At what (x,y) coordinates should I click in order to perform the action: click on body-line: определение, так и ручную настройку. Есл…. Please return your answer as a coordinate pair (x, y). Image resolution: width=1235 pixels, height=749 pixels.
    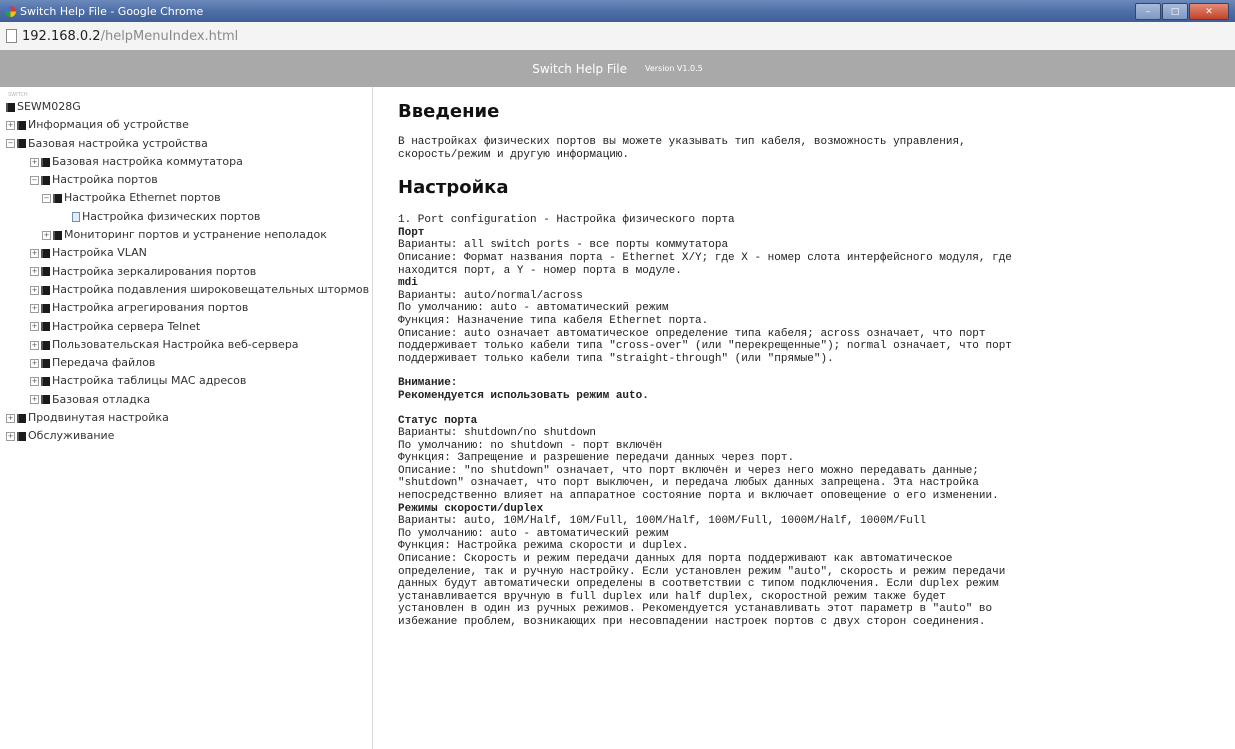
    Looking at the image, I should click on (702, 571).